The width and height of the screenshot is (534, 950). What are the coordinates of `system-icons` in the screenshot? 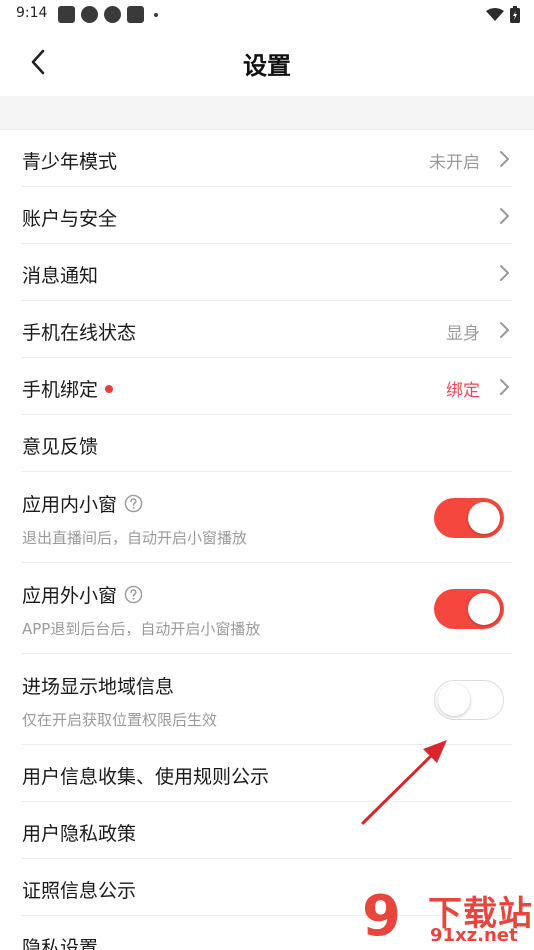 It's located at (503, 14).